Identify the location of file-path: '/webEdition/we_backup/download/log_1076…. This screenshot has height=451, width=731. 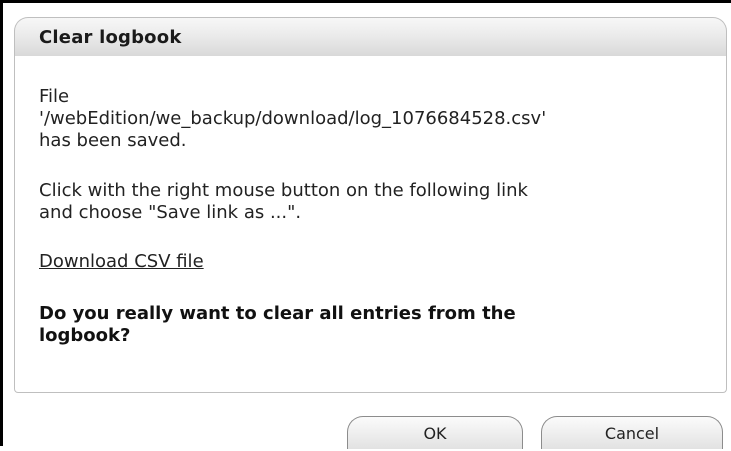
(293, 118).